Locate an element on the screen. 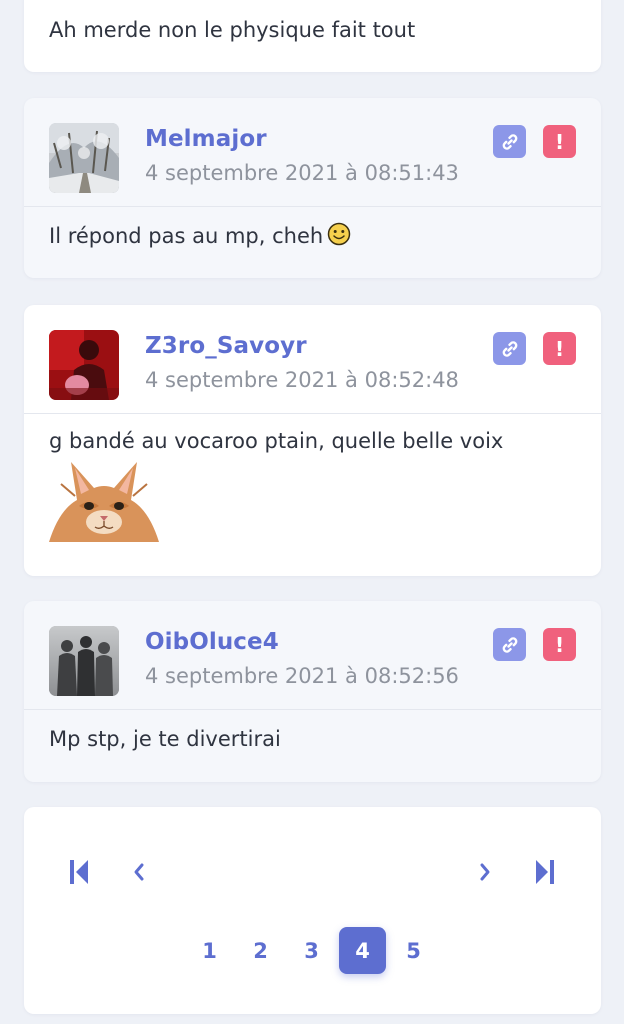 This screenshot has width=624, height=1024. author-name: OibOluce4 is located at coordinates (212, 642).